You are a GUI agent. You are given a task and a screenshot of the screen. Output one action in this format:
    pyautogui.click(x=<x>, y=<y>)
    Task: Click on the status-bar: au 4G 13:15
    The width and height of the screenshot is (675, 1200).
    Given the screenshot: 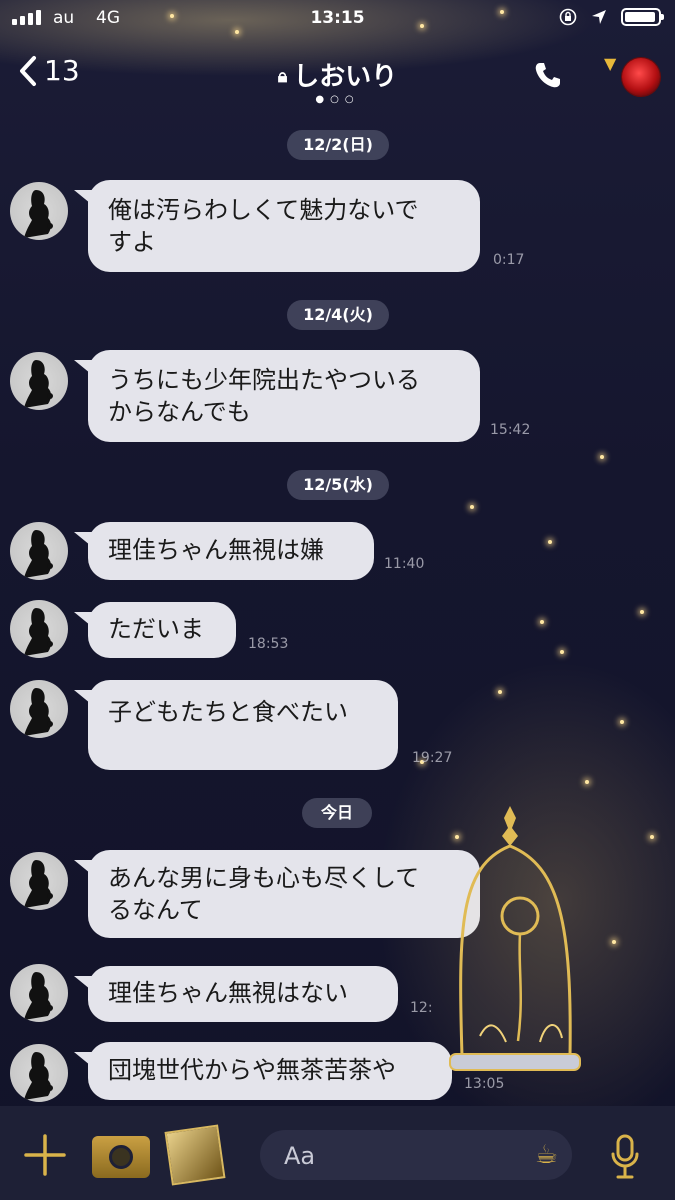 What is the action you would take?
    pyautogui.click(x=337, y=19)
    